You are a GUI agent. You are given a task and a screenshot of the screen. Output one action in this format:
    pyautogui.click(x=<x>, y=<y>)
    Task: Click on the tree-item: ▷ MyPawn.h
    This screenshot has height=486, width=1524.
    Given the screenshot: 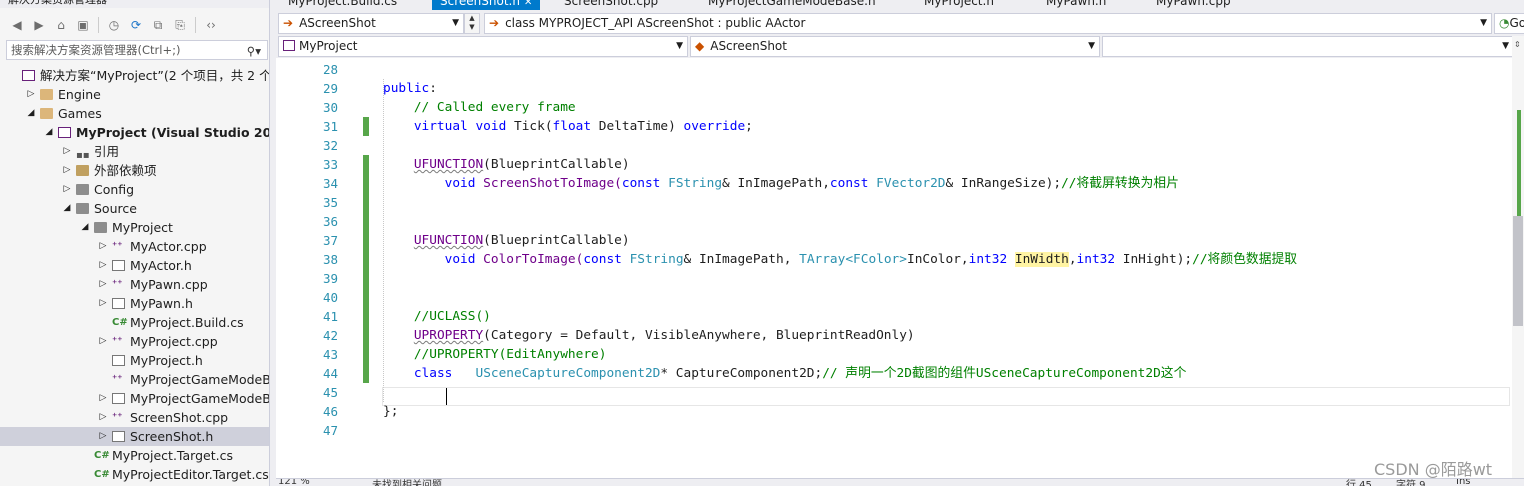 What is the action you would take?
    pyautogui.click(x=134, y=303)
    